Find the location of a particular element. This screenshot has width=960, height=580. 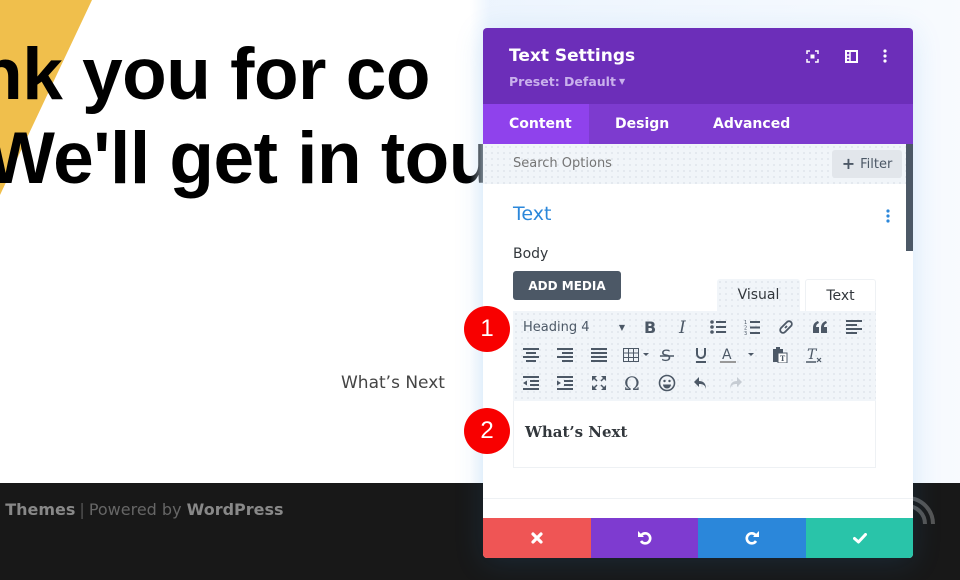

format-select: Heading 4 ▼ is located at coordinates (574, 327).